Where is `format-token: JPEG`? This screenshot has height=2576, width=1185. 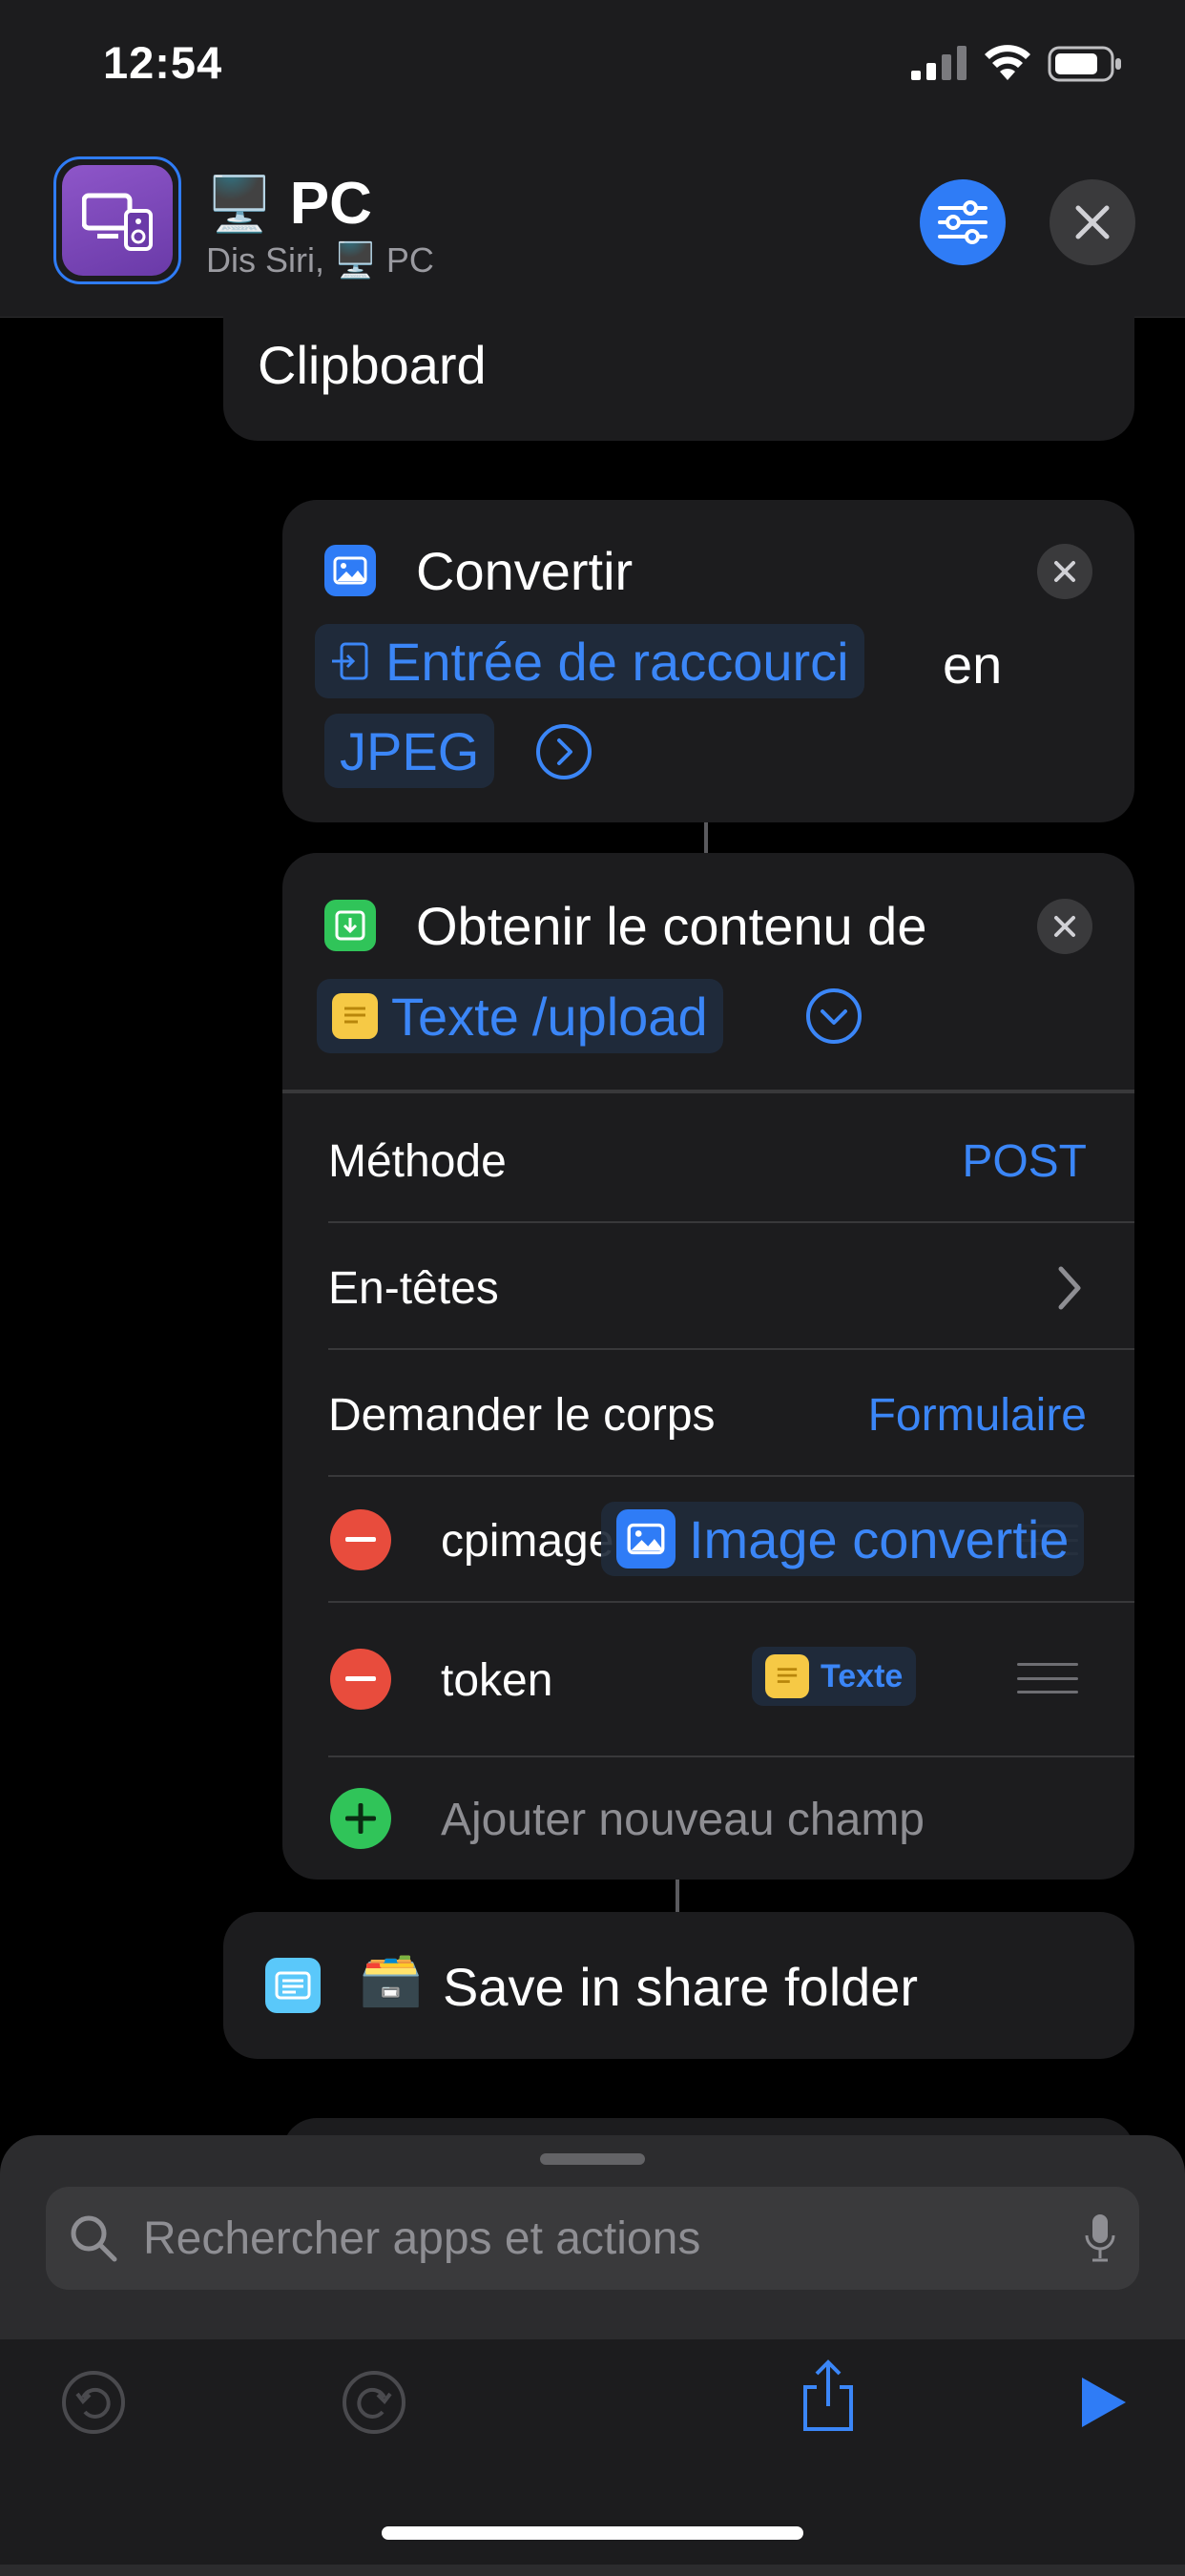 format-token: JPEG is located at coordinates (409, 751).